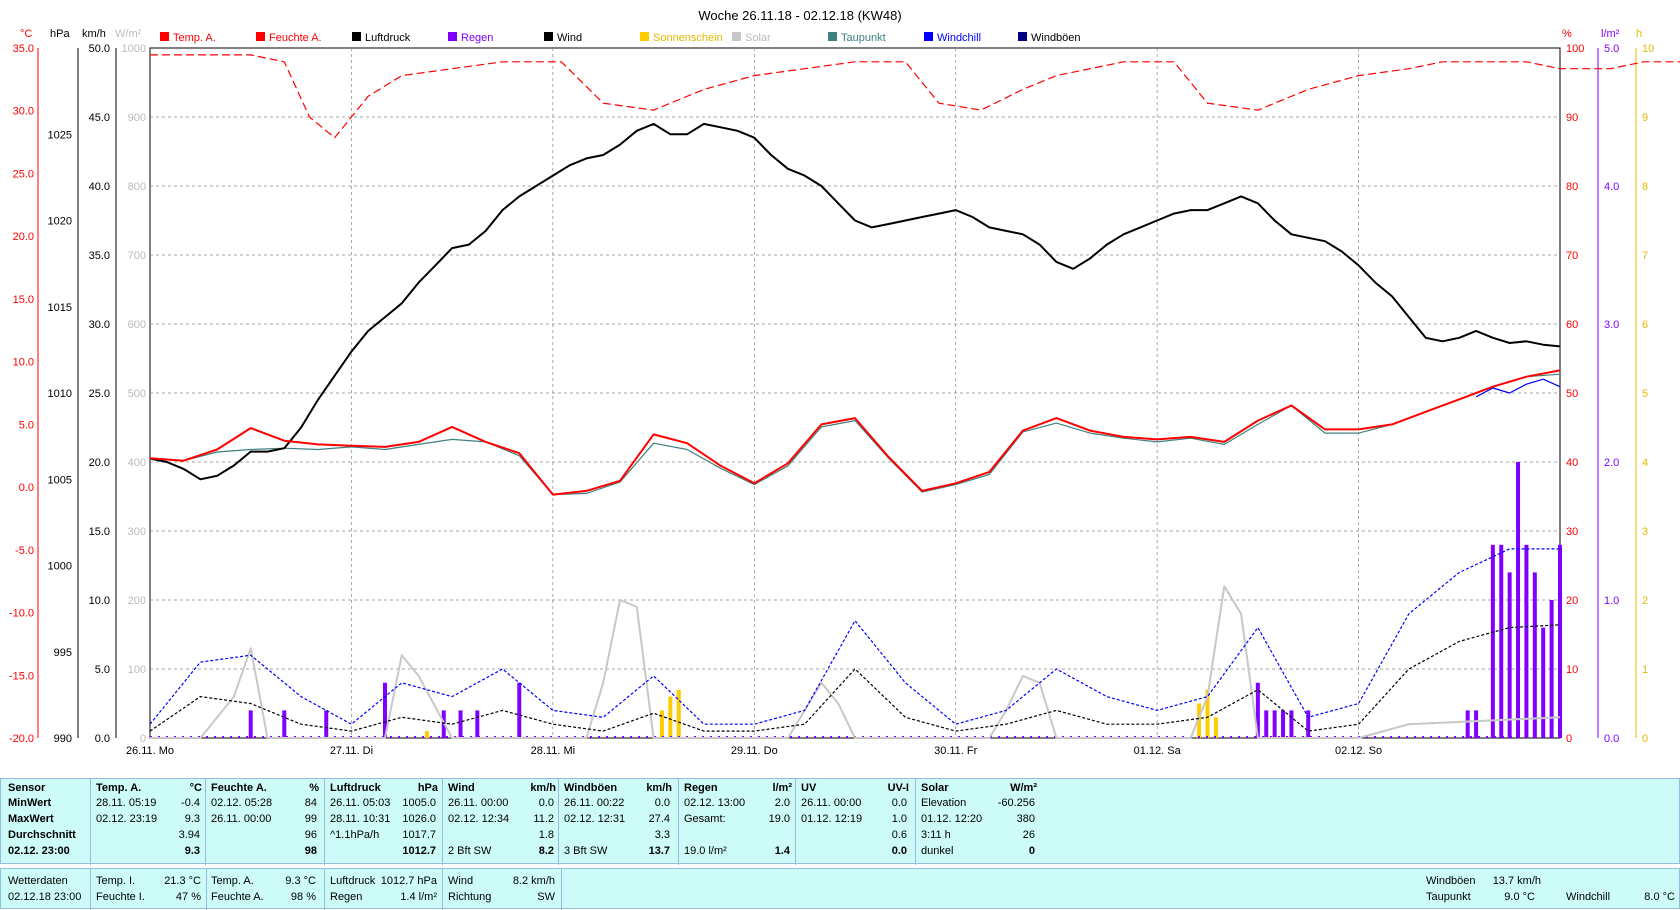 This screenshot has width=1680, height=910. Describe the element at coordinates (60, 567) in the screenshot. I see `pressure-axis-tick: 1000` at that location.